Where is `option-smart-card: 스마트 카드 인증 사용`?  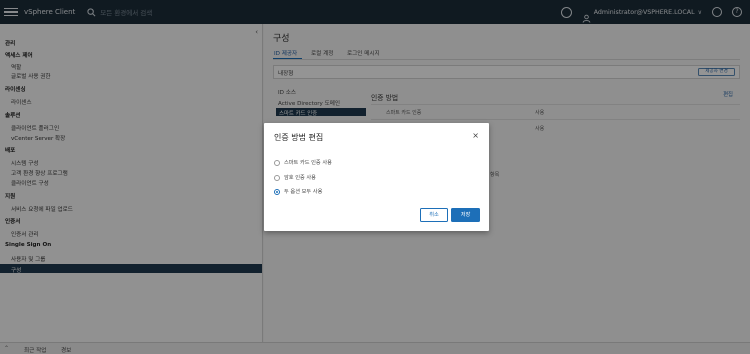
option-smart-card: 스마트 카드 인증 사용 is located at coordinates (303, 162).